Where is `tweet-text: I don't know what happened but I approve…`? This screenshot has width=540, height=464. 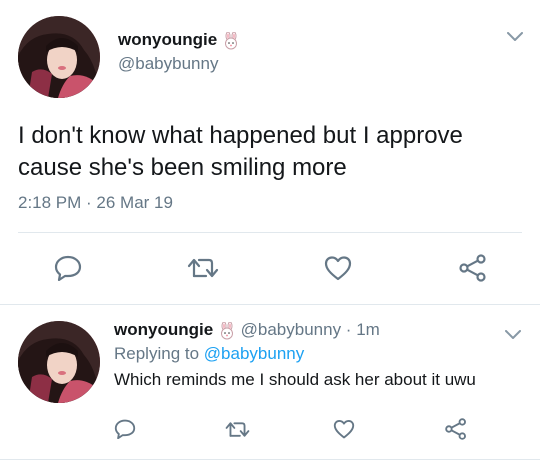
tweet-text: I don't know what happened but I approve… is located at coordinates (268, 152).